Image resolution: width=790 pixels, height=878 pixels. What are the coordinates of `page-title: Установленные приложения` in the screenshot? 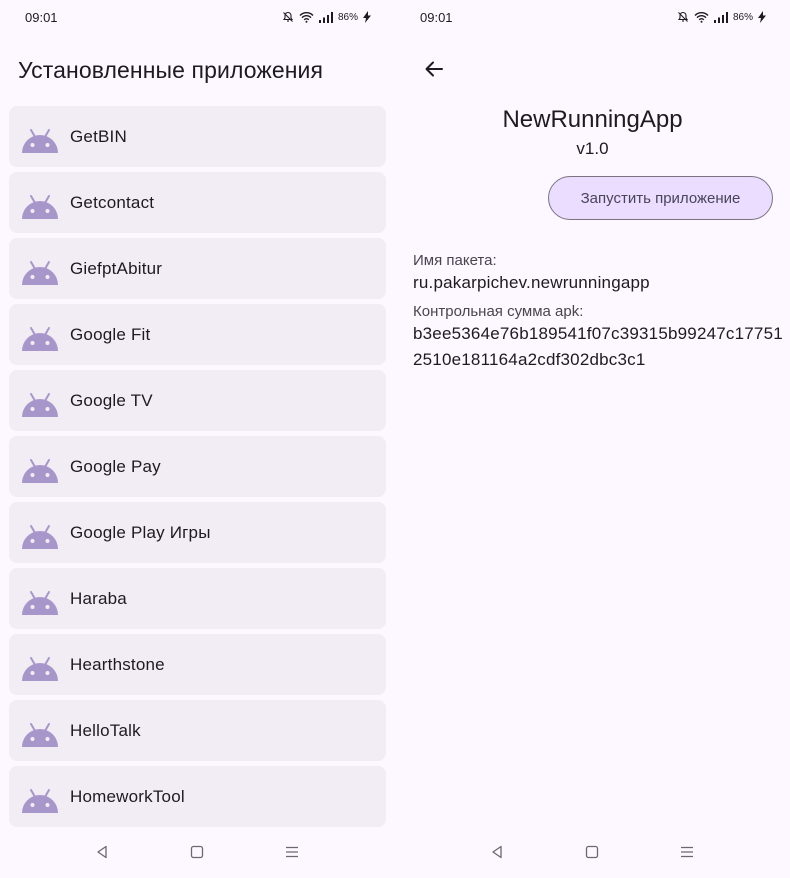 It's located at (171, 70).